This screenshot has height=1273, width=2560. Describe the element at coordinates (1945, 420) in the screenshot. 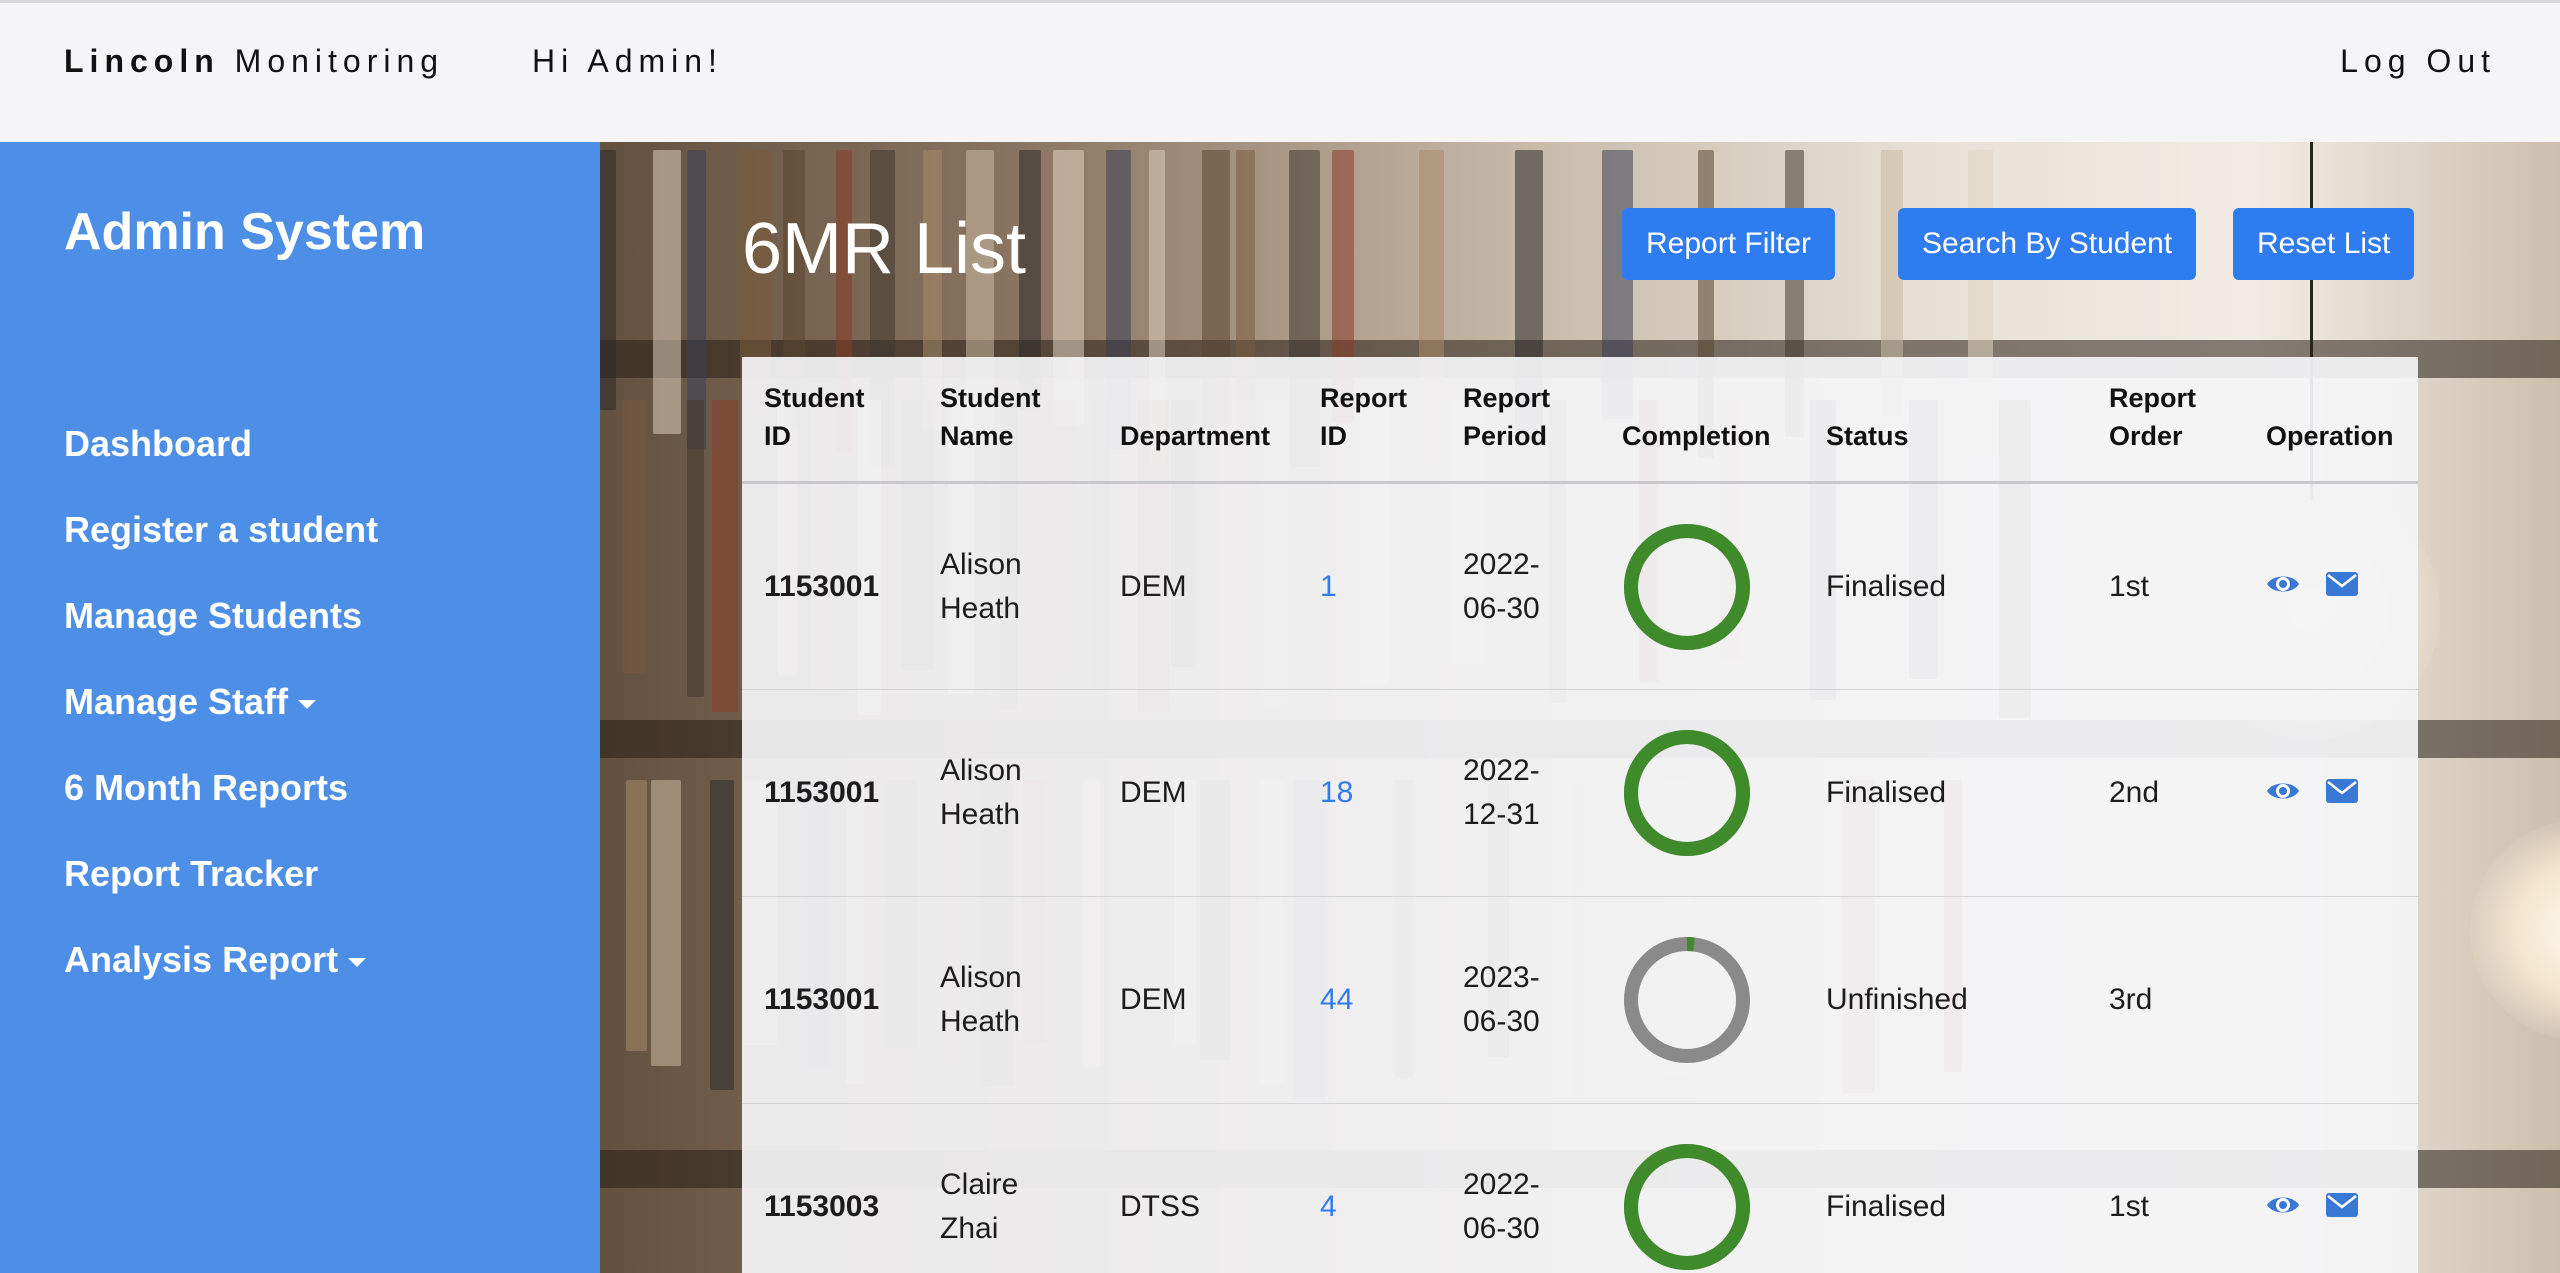

I see `col-header-status: Status` at that location.